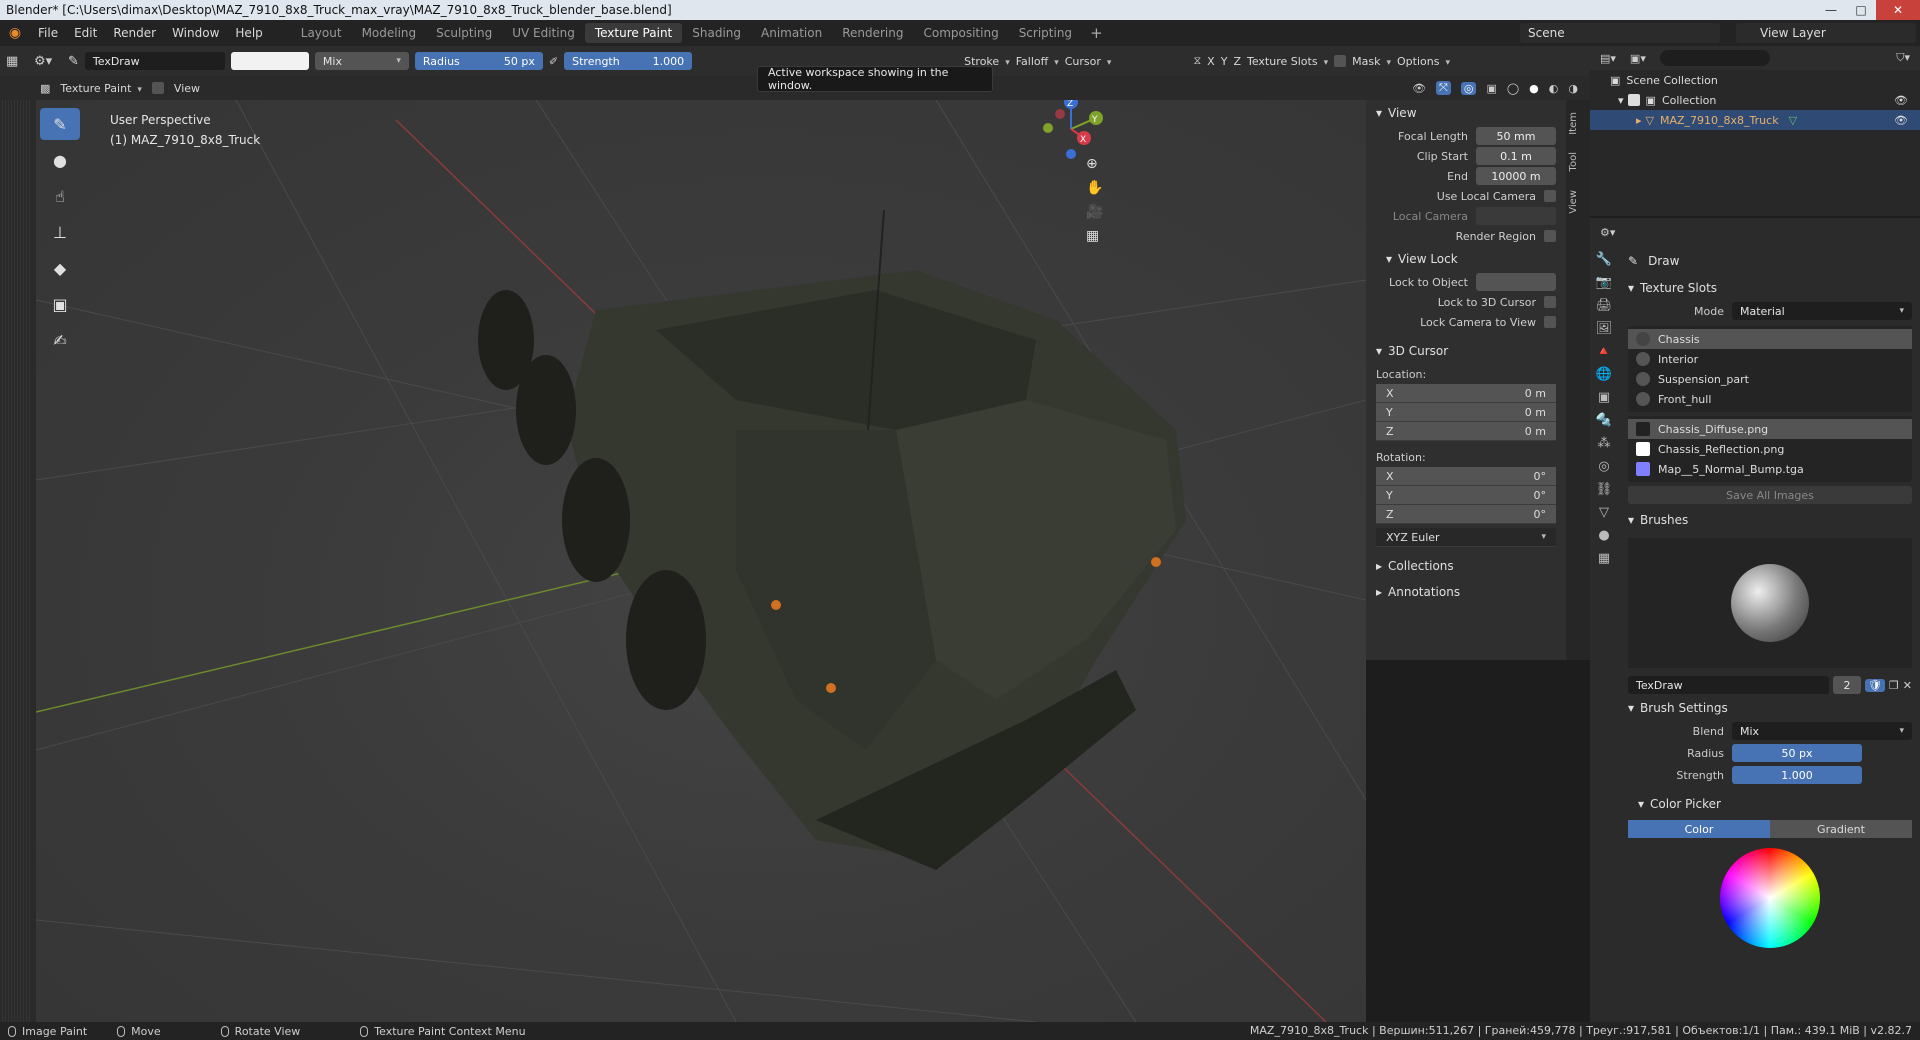 Image resolution: width=1920 pixels, height=1040 pixels. What do you see at coordinates (1466, 537) in the screenshot?
I see `rotation-mode-dropdown: XYZ Euler` at bounding box center [1466, 537].